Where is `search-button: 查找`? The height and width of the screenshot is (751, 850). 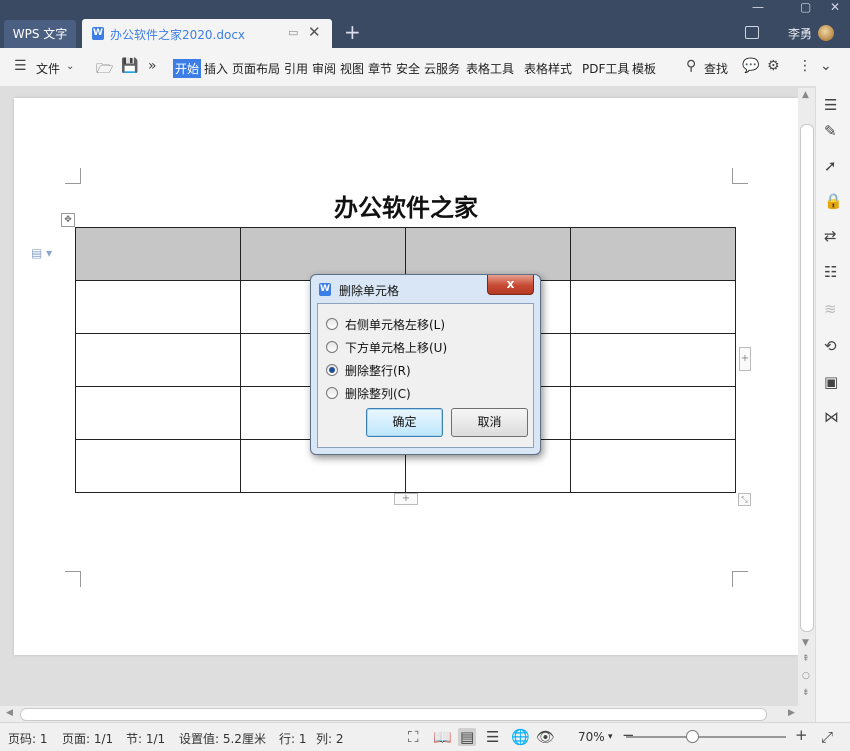 search-button: 查找 is located at coordinates (716, 68).